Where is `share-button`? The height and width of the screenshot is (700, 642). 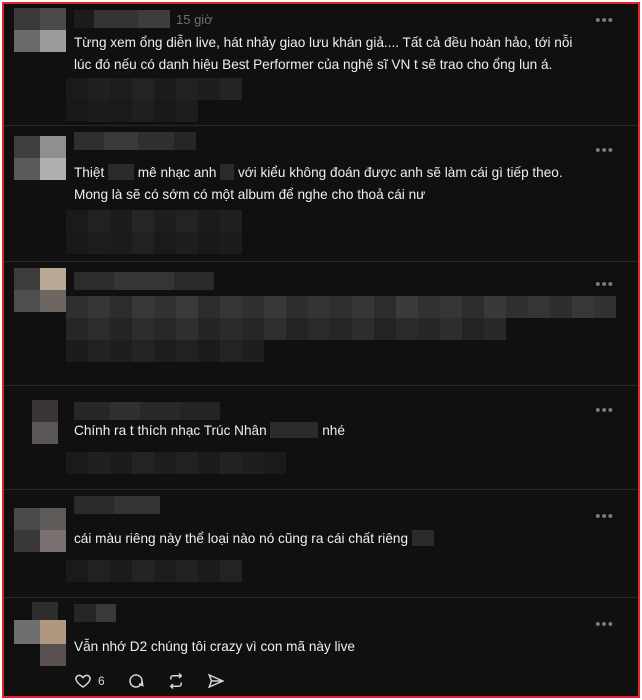 share-button is located at coordinates (216, 681).